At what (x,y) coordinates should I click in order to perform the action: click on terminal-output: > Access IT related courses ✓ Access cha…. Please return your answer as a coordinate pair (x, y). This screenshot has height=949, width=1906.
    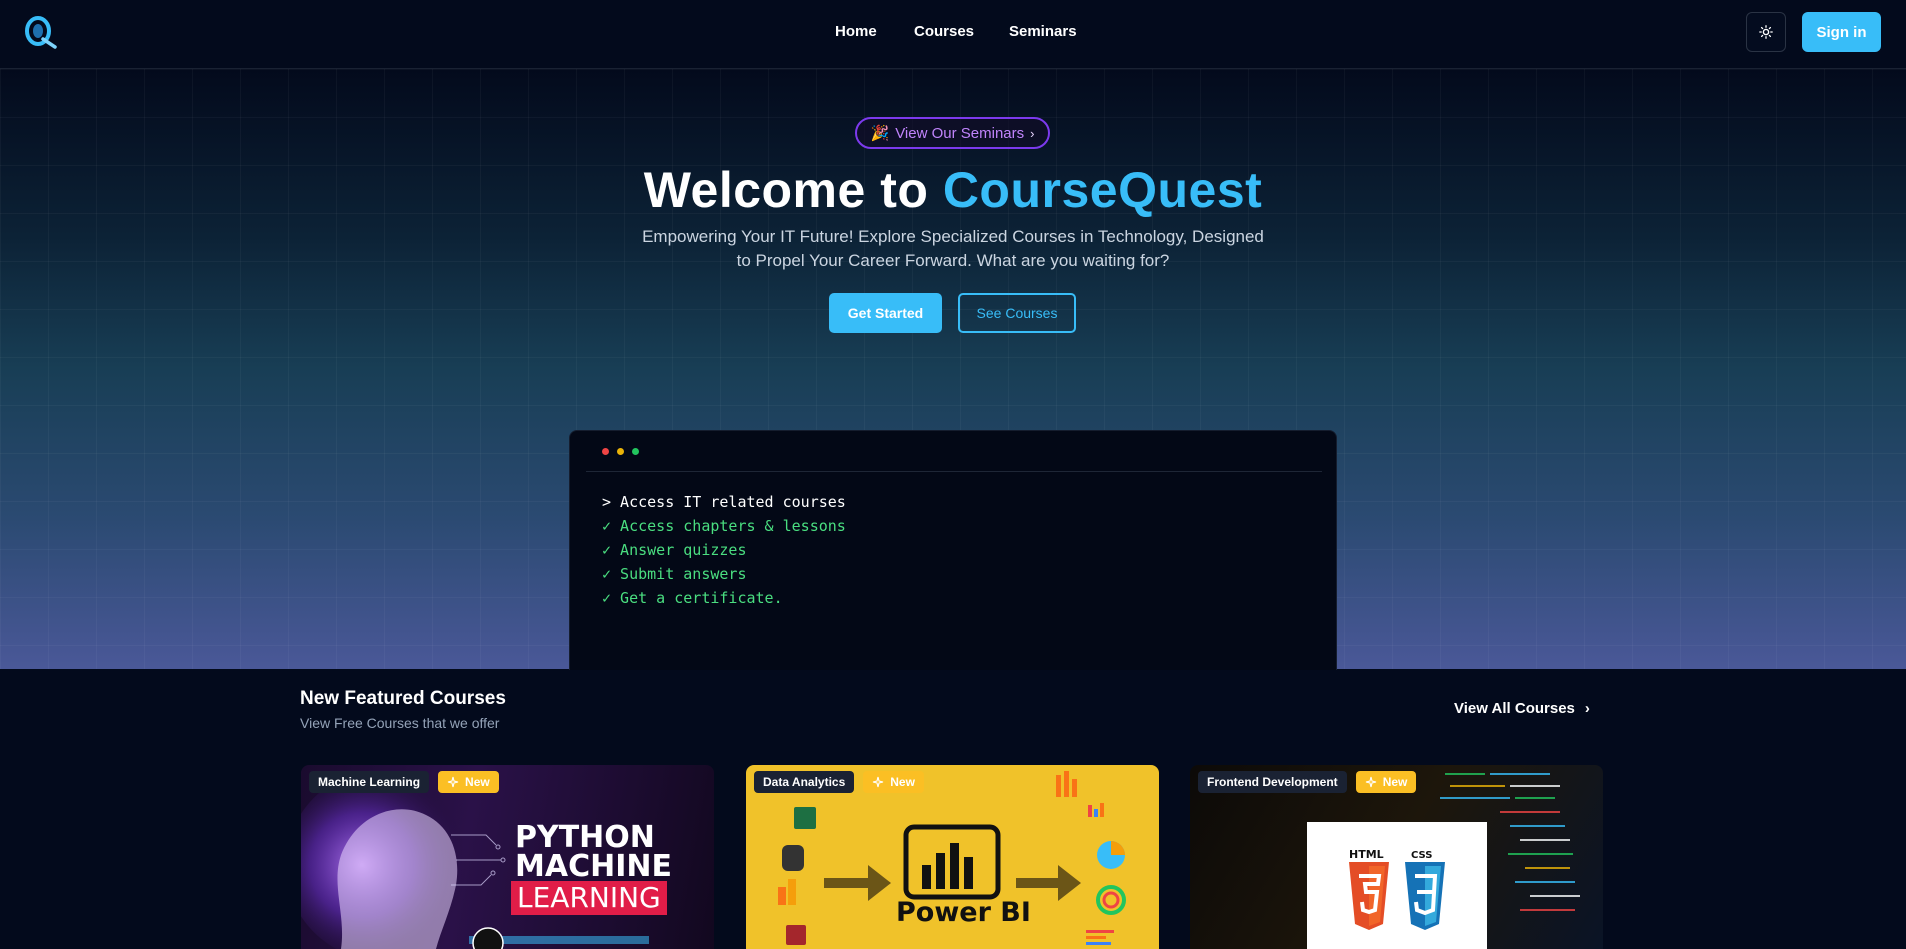
    Looking at the image, I should click on (724, 550).